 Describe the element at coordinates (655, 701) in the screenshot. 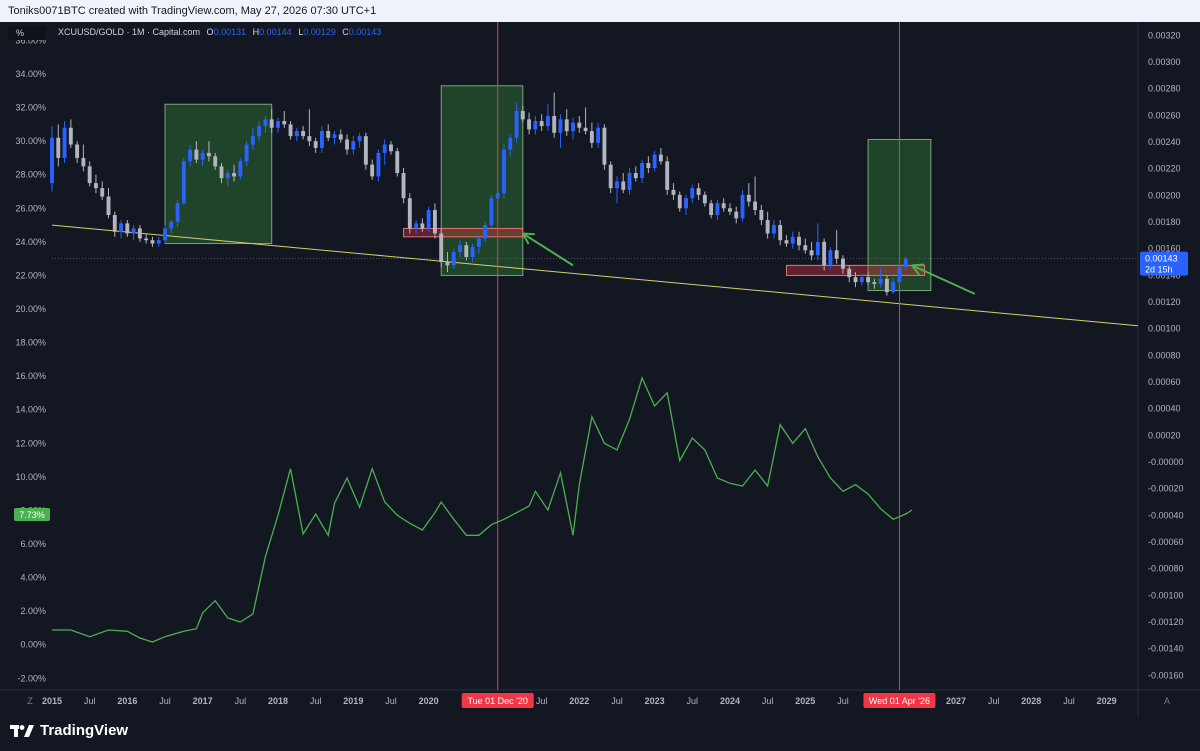

I see `x-axis-tick-label: 2023` at that location.